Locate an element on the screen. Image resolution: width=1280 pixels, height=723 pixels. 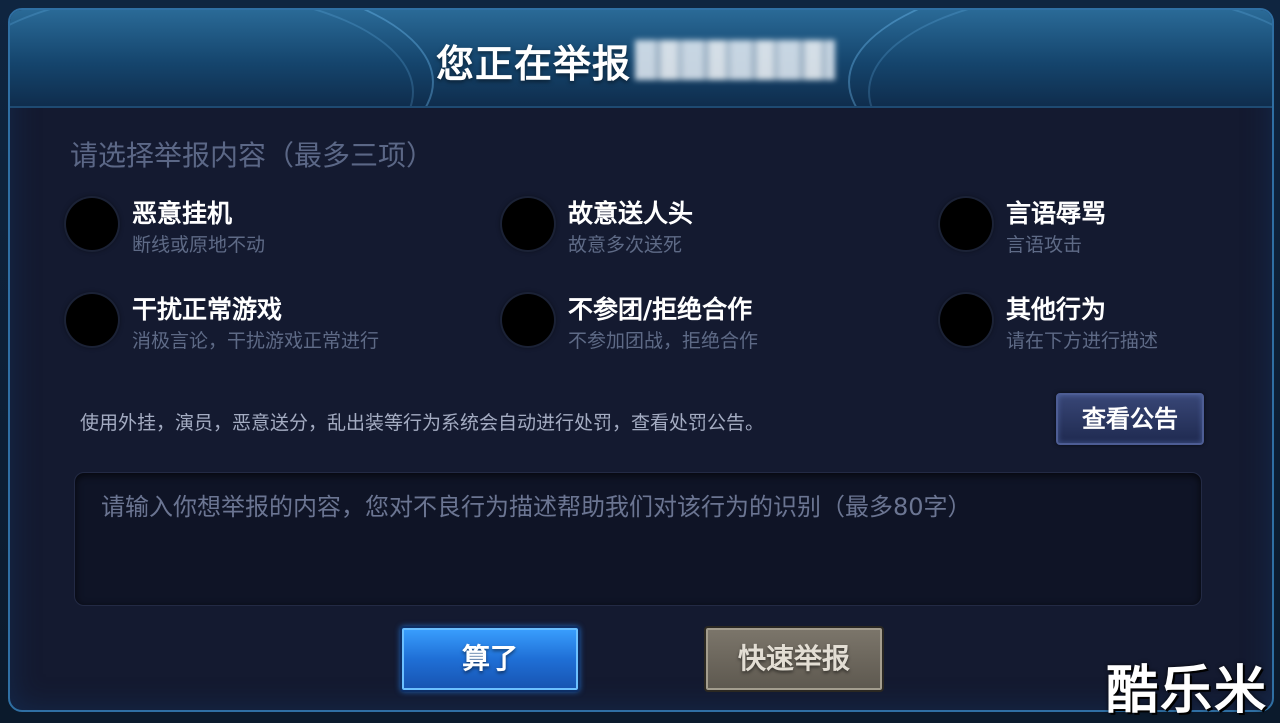
report-option-feeding: 故意送人头 故意多次送死 is located at coordinates (682, 229).